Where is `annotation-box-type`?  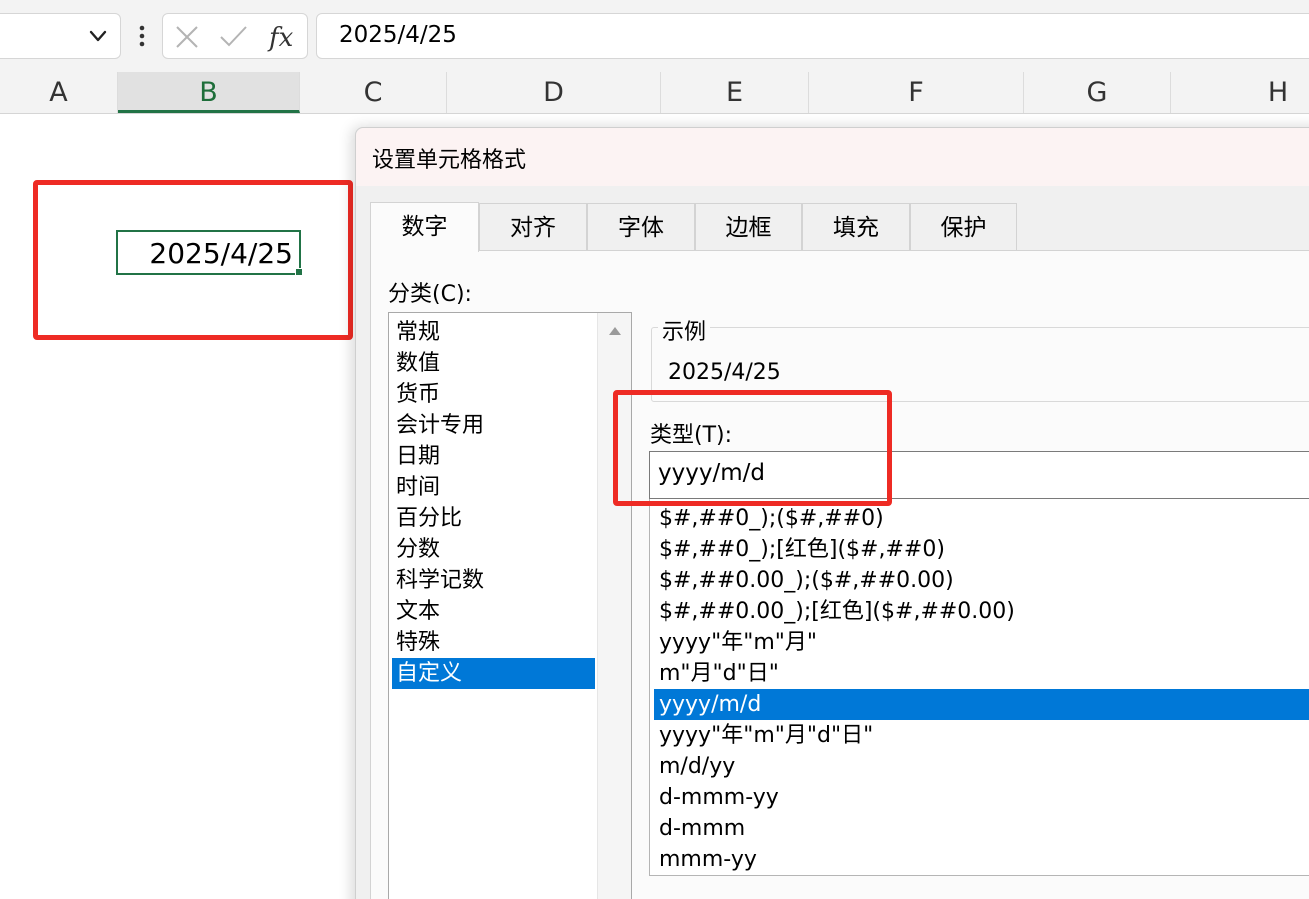 annotation-box-type is located at coordinates (752, 448).